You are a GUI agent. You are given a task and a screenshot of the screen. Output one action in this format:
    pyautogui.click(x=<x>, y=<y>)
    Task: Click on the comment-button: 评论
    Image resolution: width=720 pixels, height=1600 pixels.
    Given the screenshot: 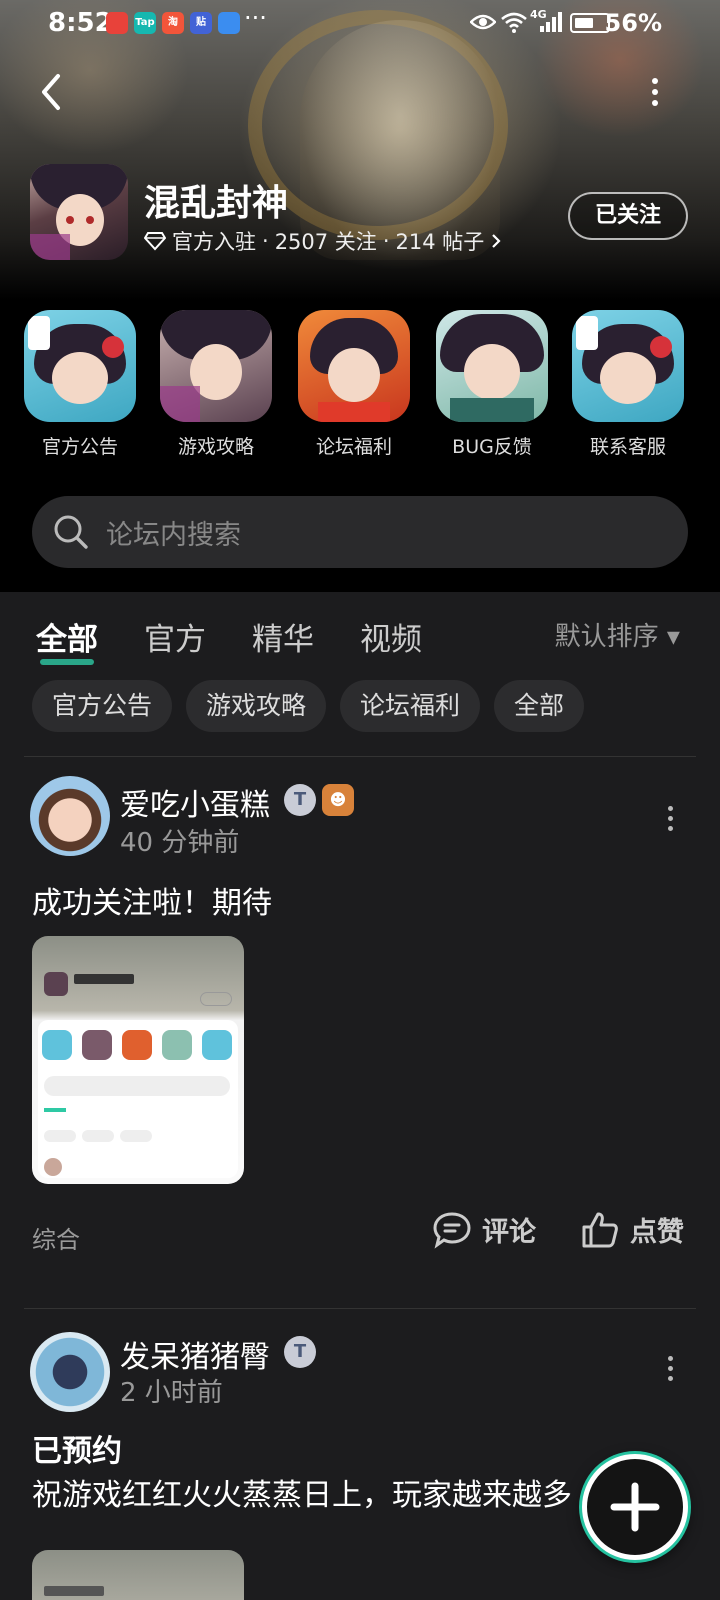 What is the action you would take?
    pyautogui.click(x=484, y=1229)
    